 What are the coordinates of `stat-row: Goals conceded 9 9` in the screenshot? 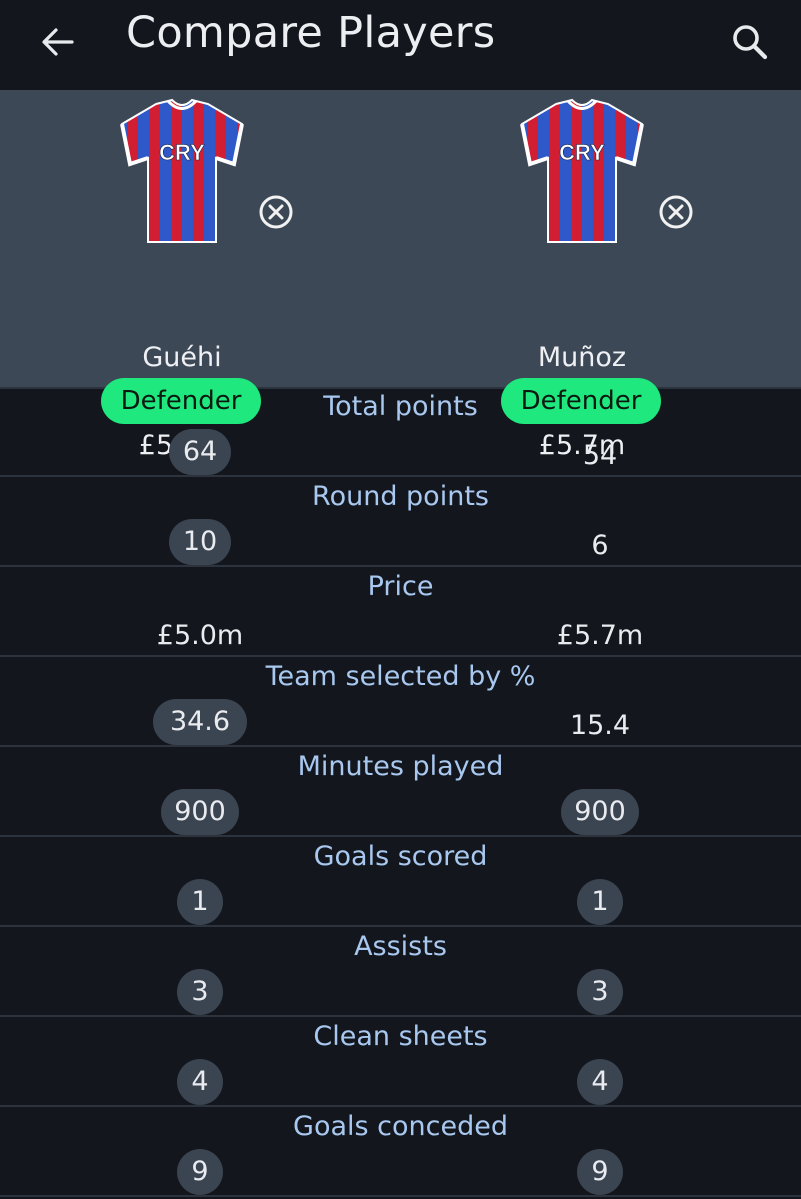 It's located at (400, 1152).